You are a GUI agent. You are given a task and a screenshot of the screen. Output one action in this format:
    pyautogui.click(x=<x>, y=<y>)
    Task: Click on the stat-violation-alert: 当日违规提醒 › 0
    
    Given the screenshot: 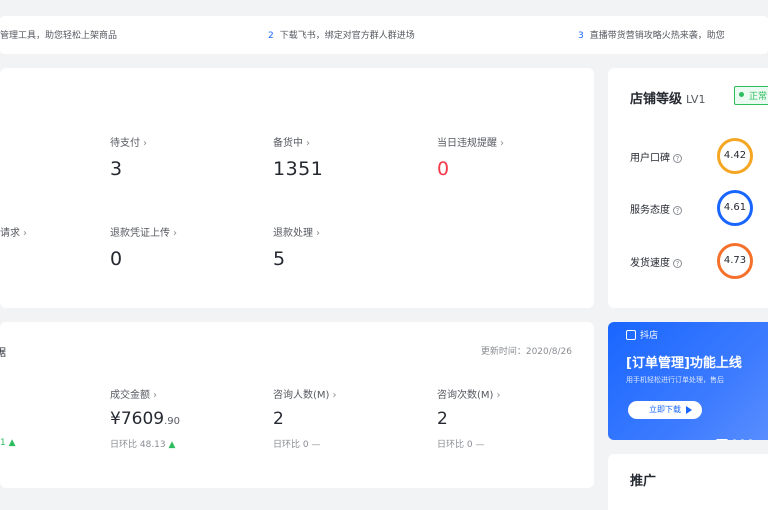 What is the action you would take?
    pyautogui.click(x=470, y=157)
    